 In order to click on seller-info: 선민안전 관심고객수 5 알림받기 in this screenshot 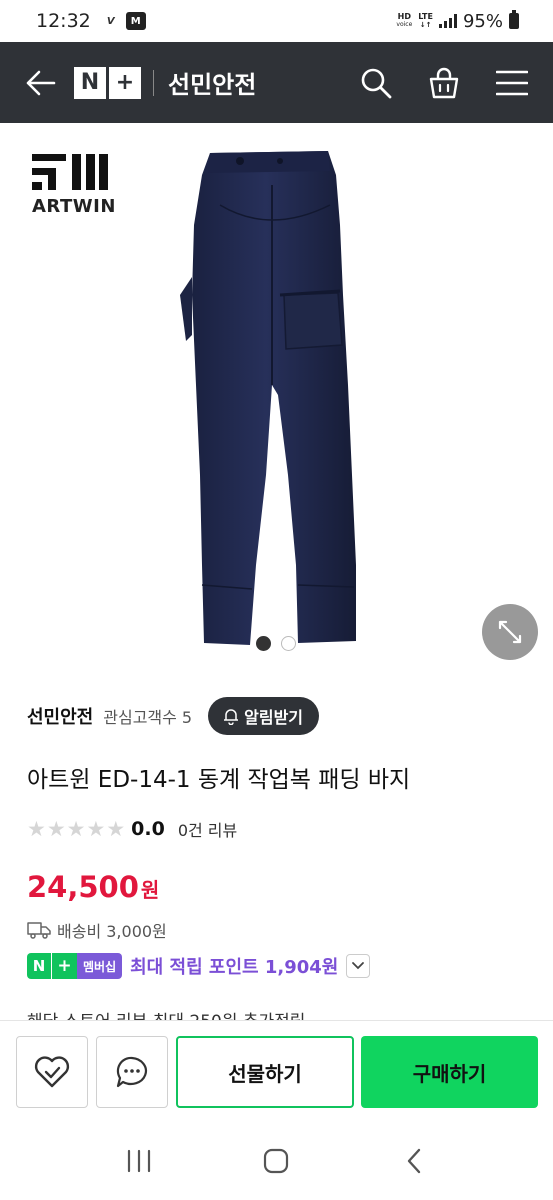, I will do `click(173, 716)`.